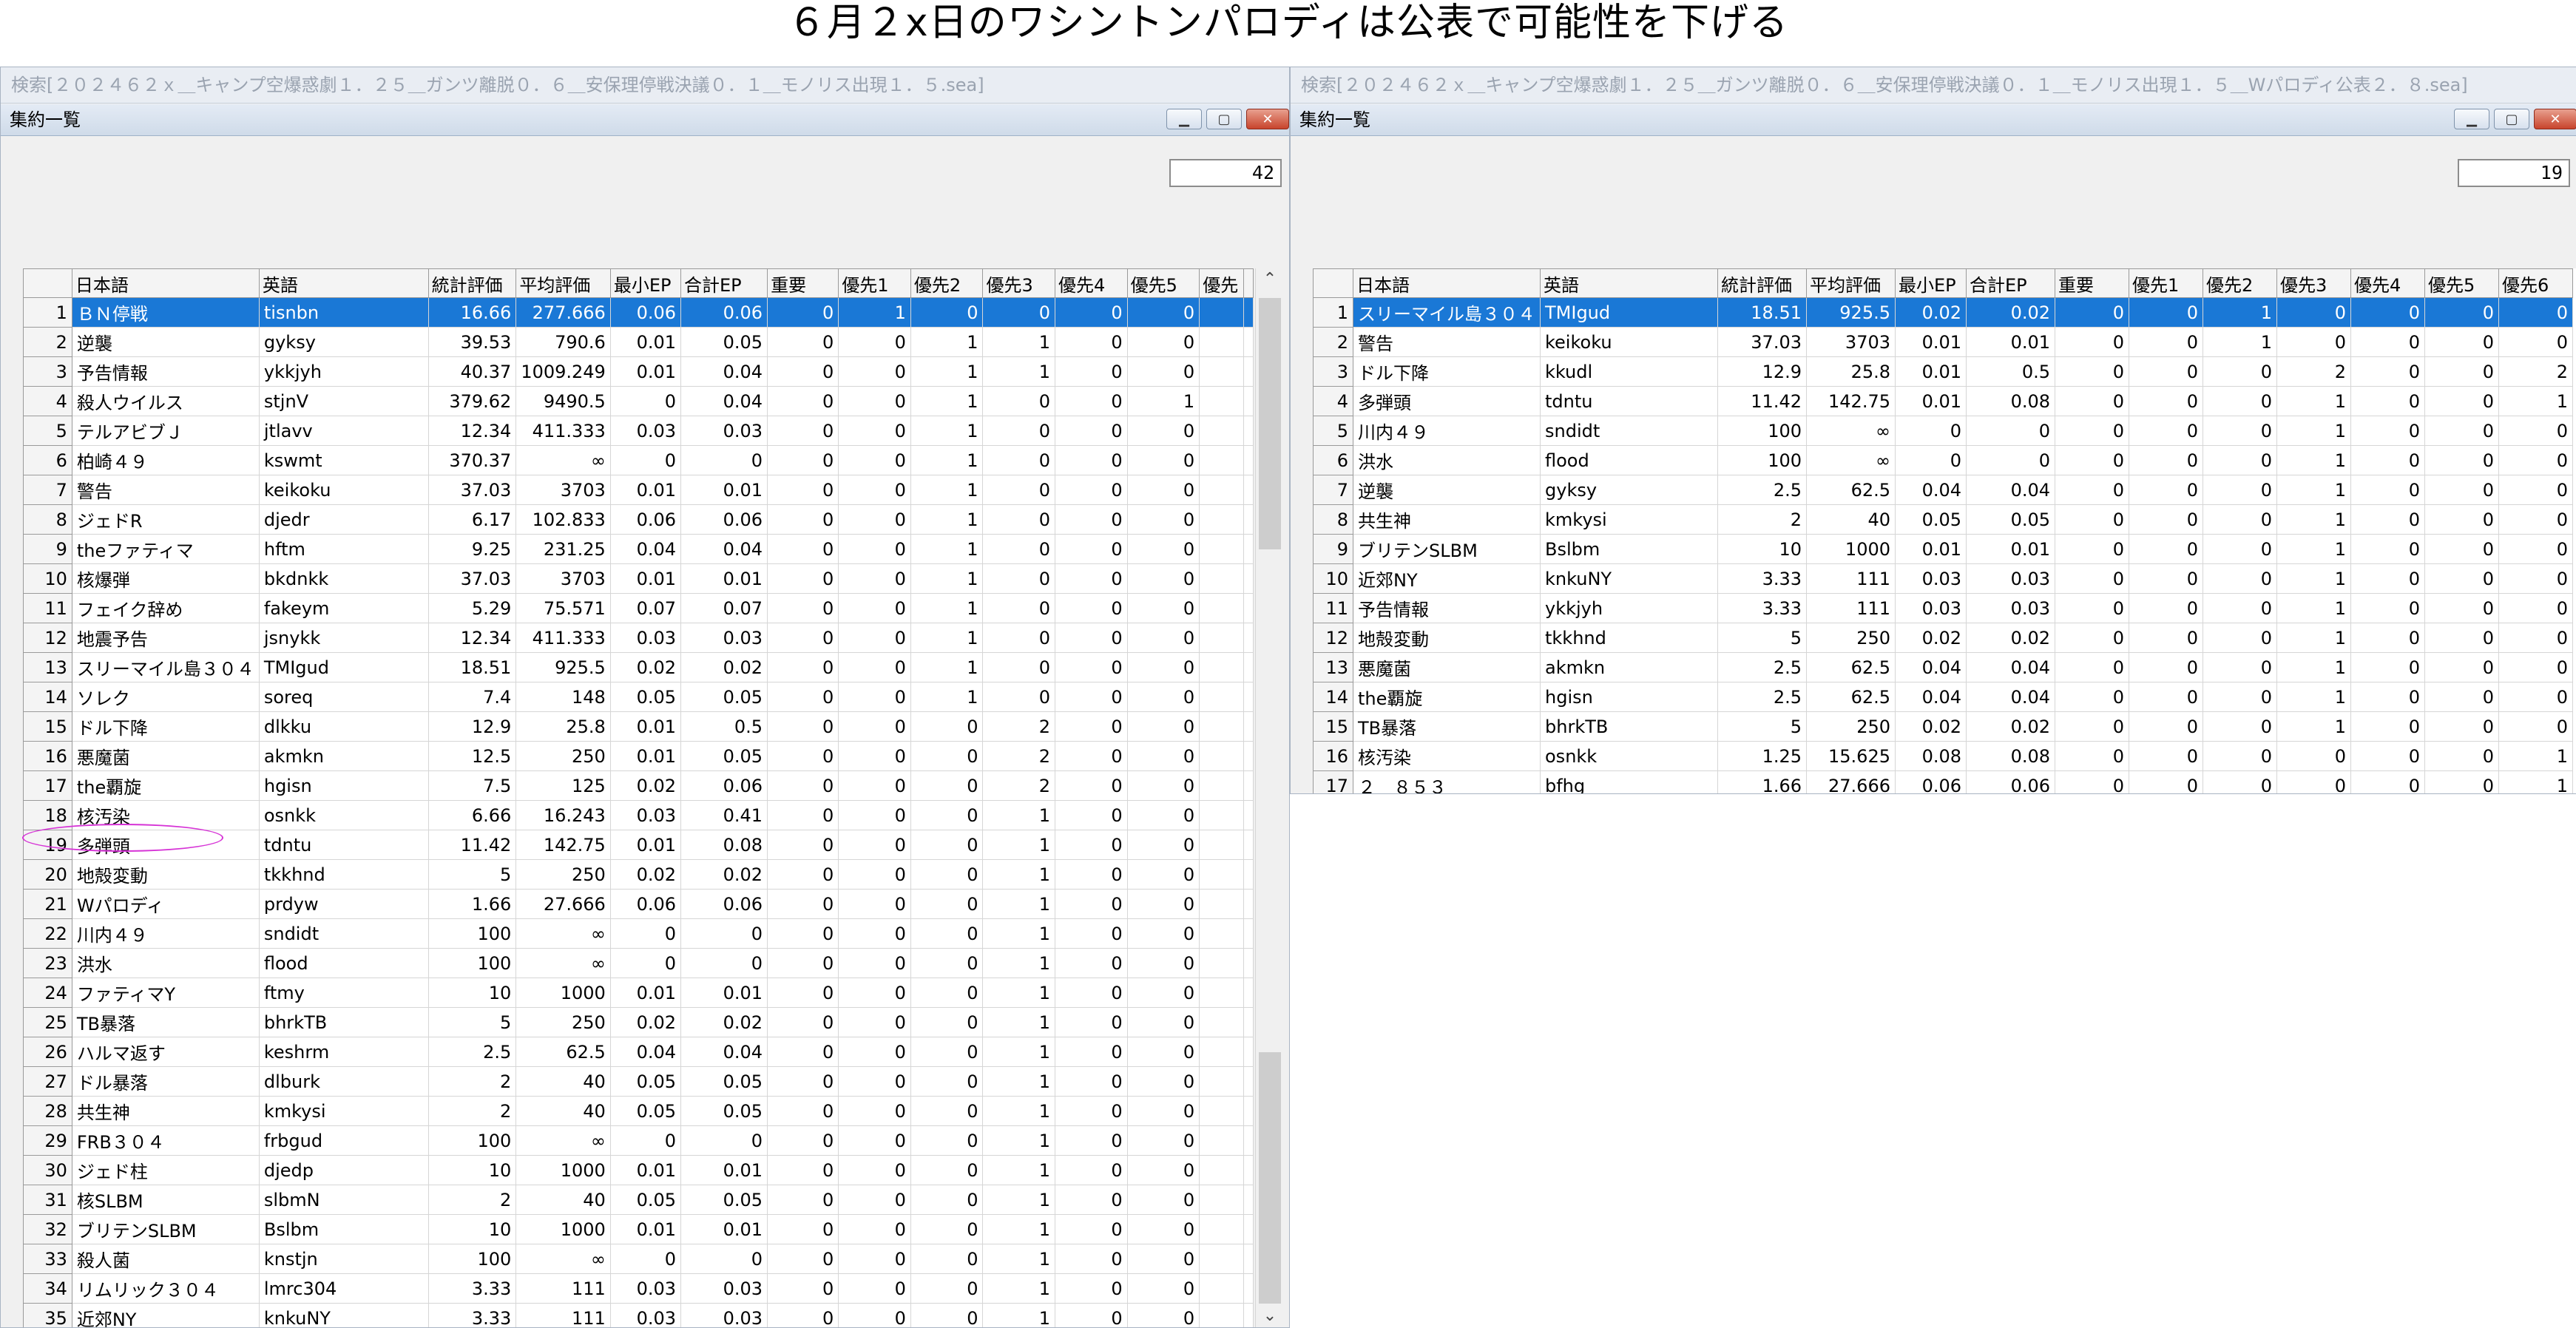 The image size is (2576, 1328). Describe the element at coordinates (563, 431) in the screenshot. I see `table-cell: 411.333` at that location.